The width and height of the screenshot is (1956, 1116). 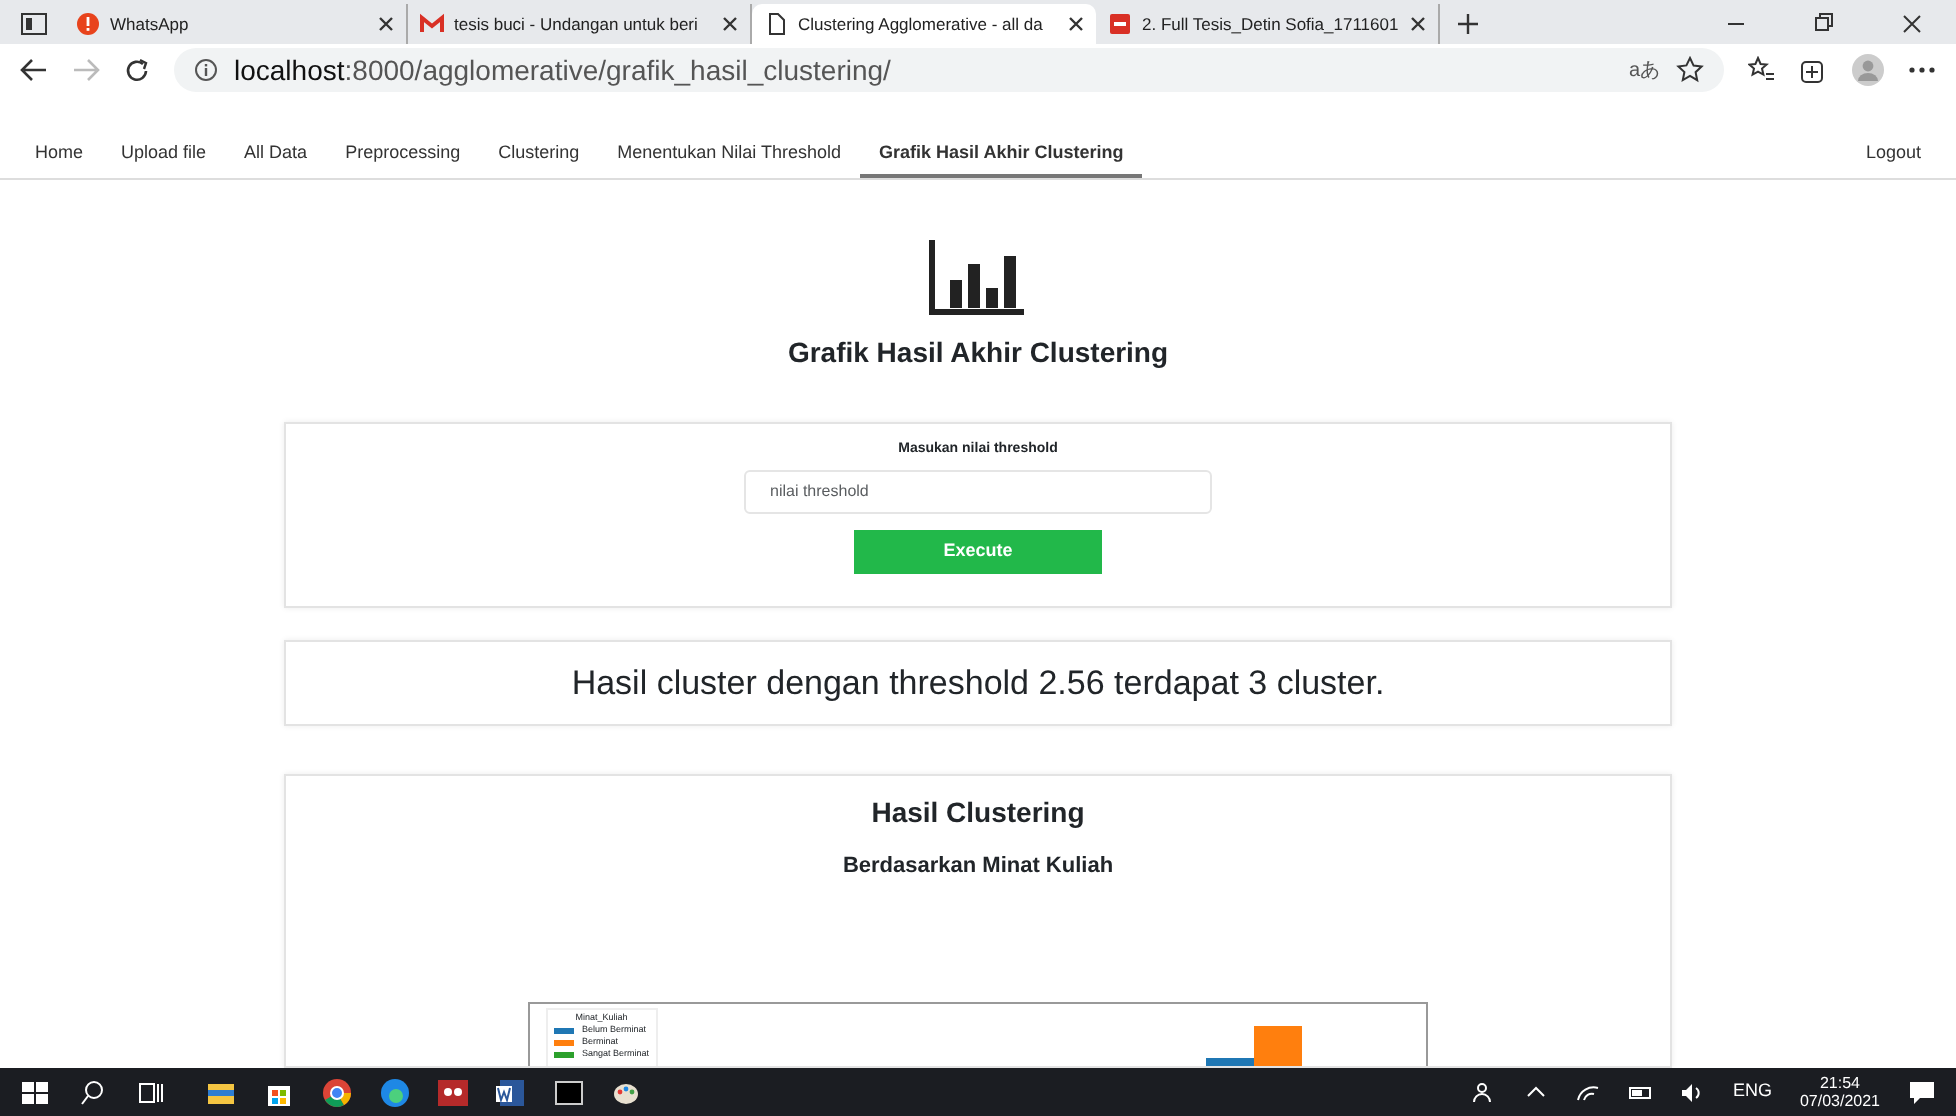 What do you see at coordinates (432, 24) in the screenshot?
I see `mail-icon` at bounding box center [432, 24].